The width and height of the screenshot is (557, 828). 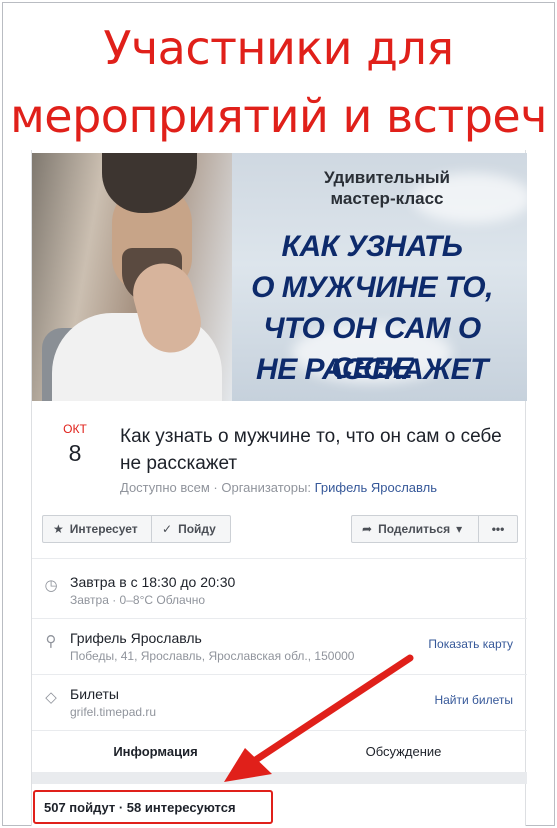 I want to click on banner-subtitle-1: Удивительный, so click(x=387, y=177).